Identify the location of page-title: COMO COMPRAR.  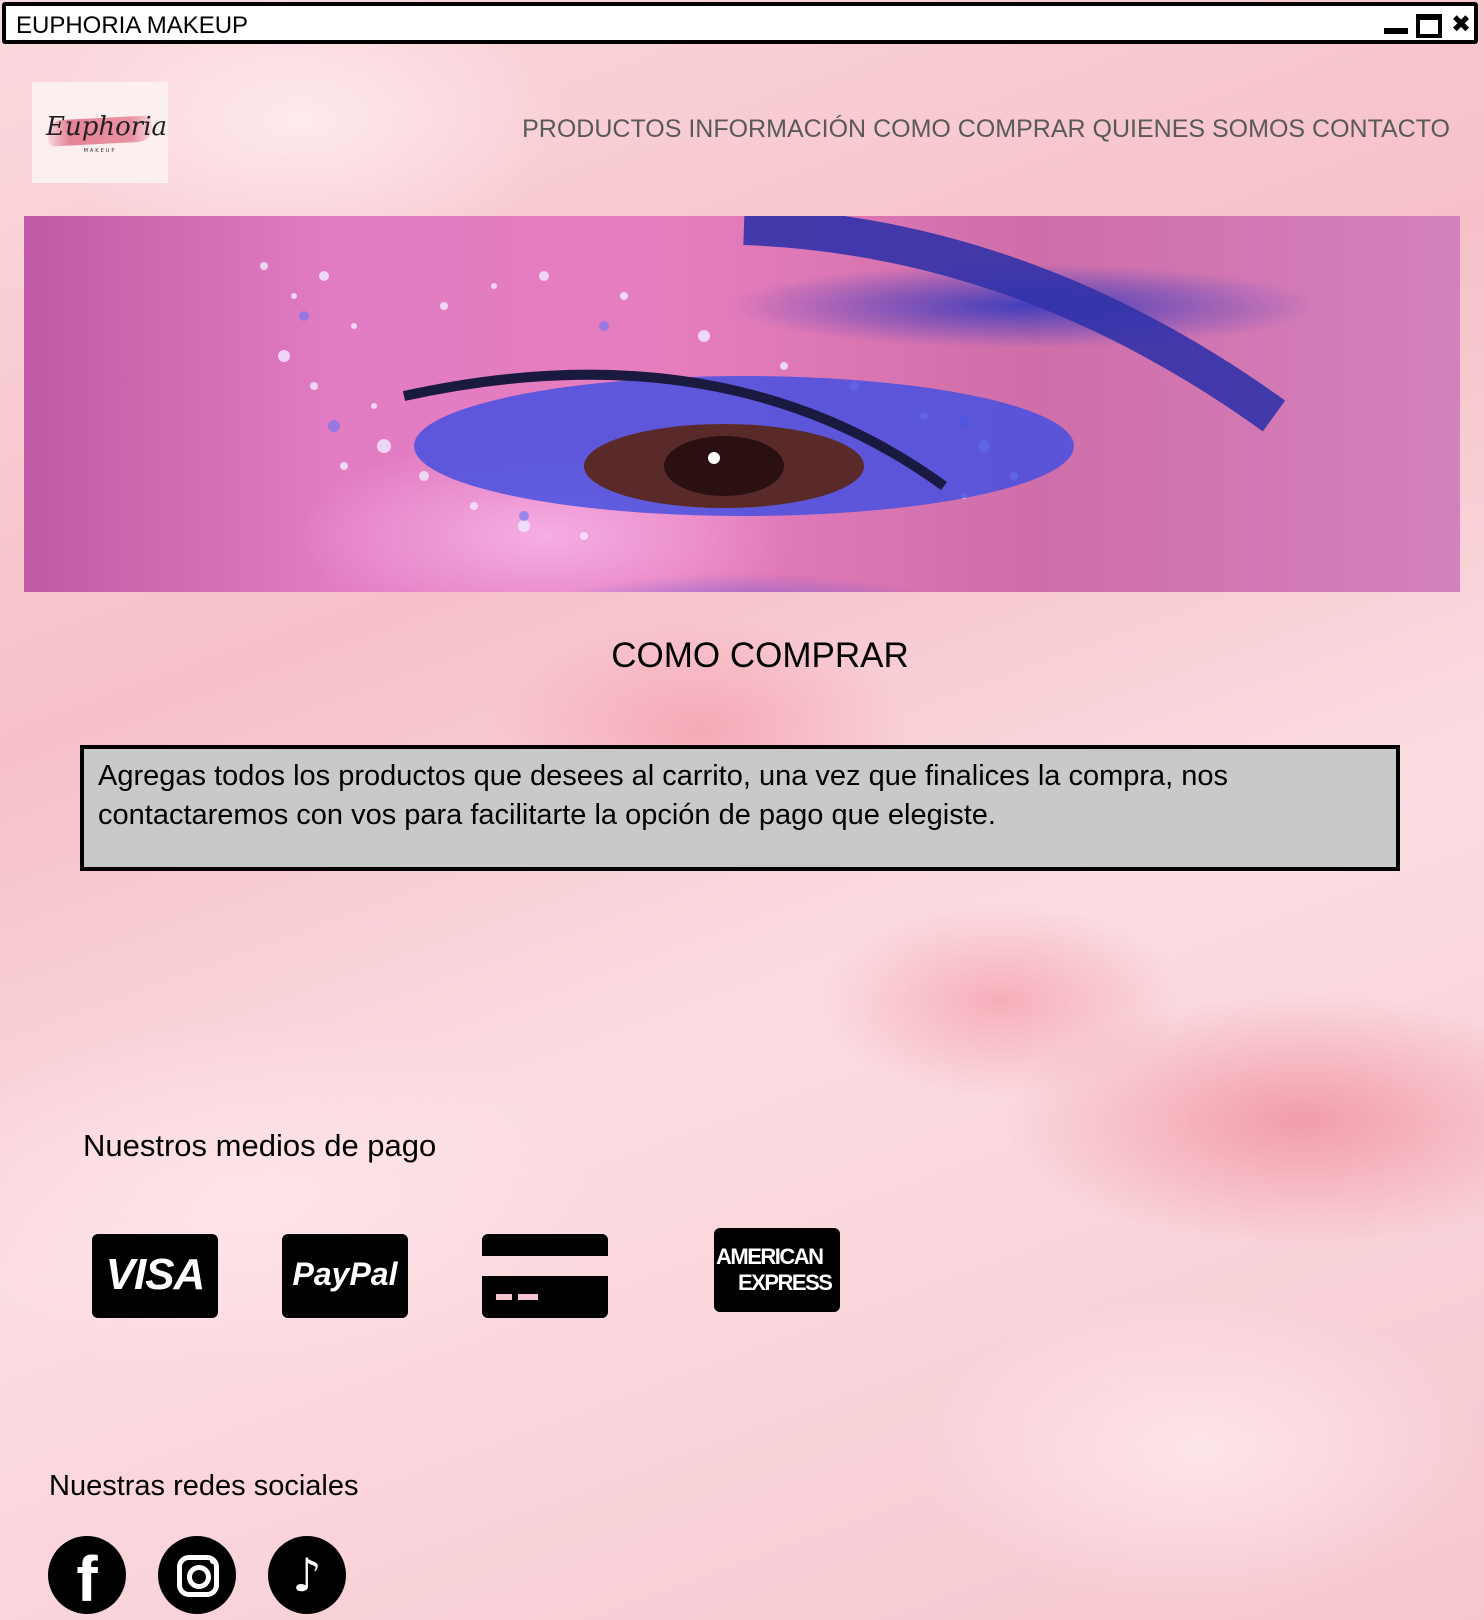
(760, 655).